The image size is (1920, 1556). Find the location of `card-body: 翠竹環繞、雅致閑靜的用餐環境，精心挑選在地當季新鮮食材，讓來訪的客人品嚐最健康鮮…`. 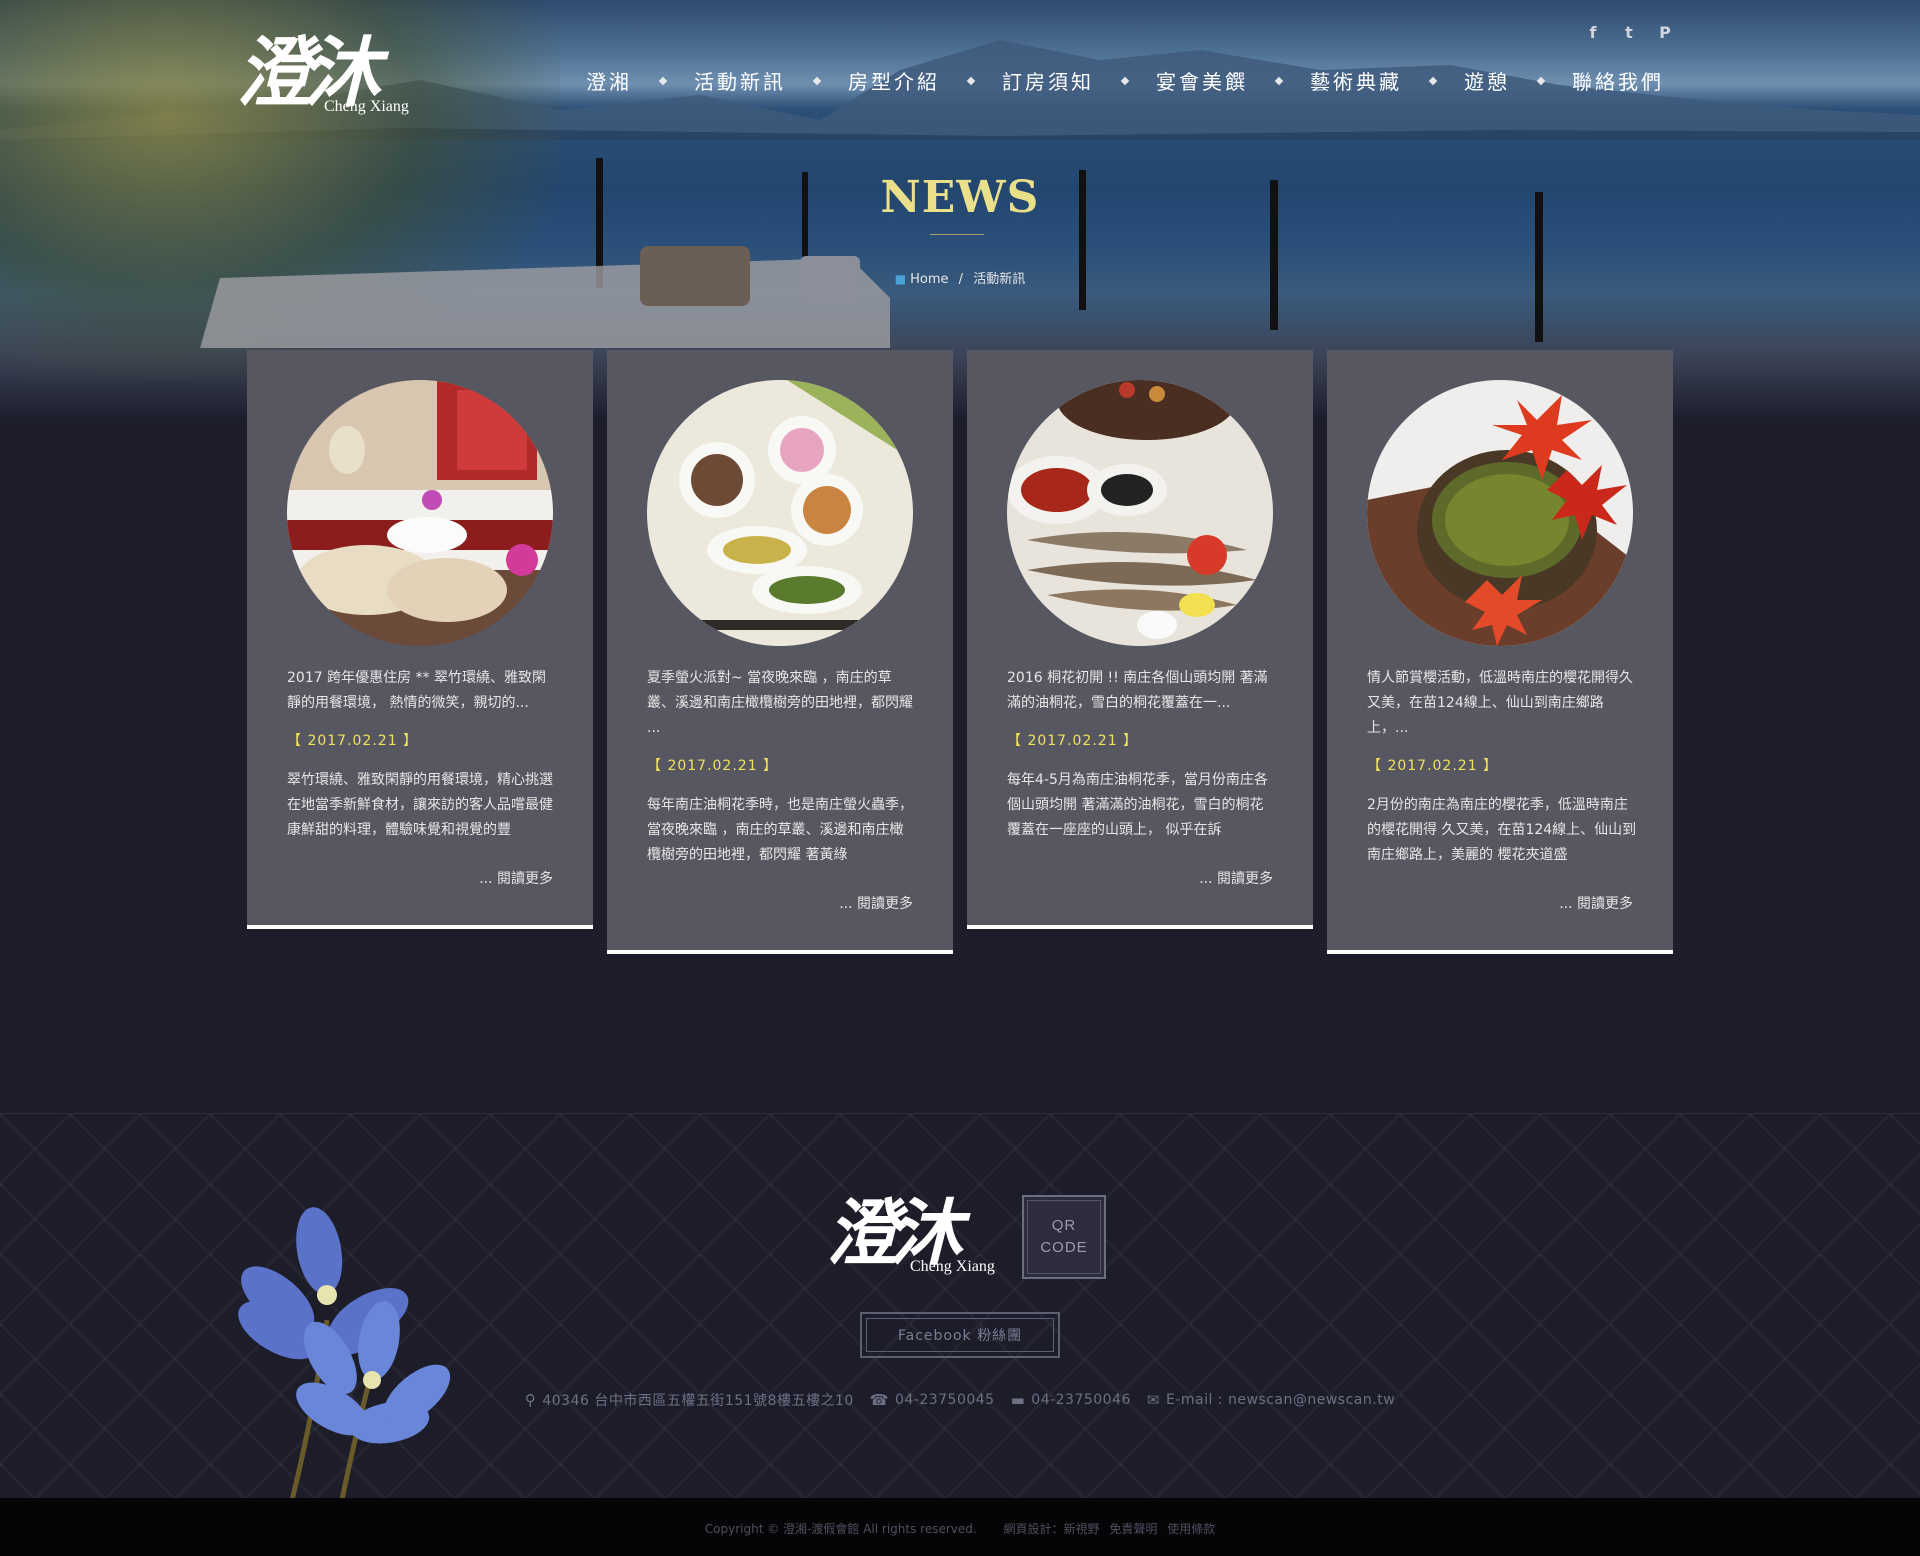

card-body: 翠竹環繞、雅致閑靜的用餐環境，精心挑選在地當季新鮮食材，讓來訪的客人品嚐最健康鮮… is located at coordinates (420, 805).